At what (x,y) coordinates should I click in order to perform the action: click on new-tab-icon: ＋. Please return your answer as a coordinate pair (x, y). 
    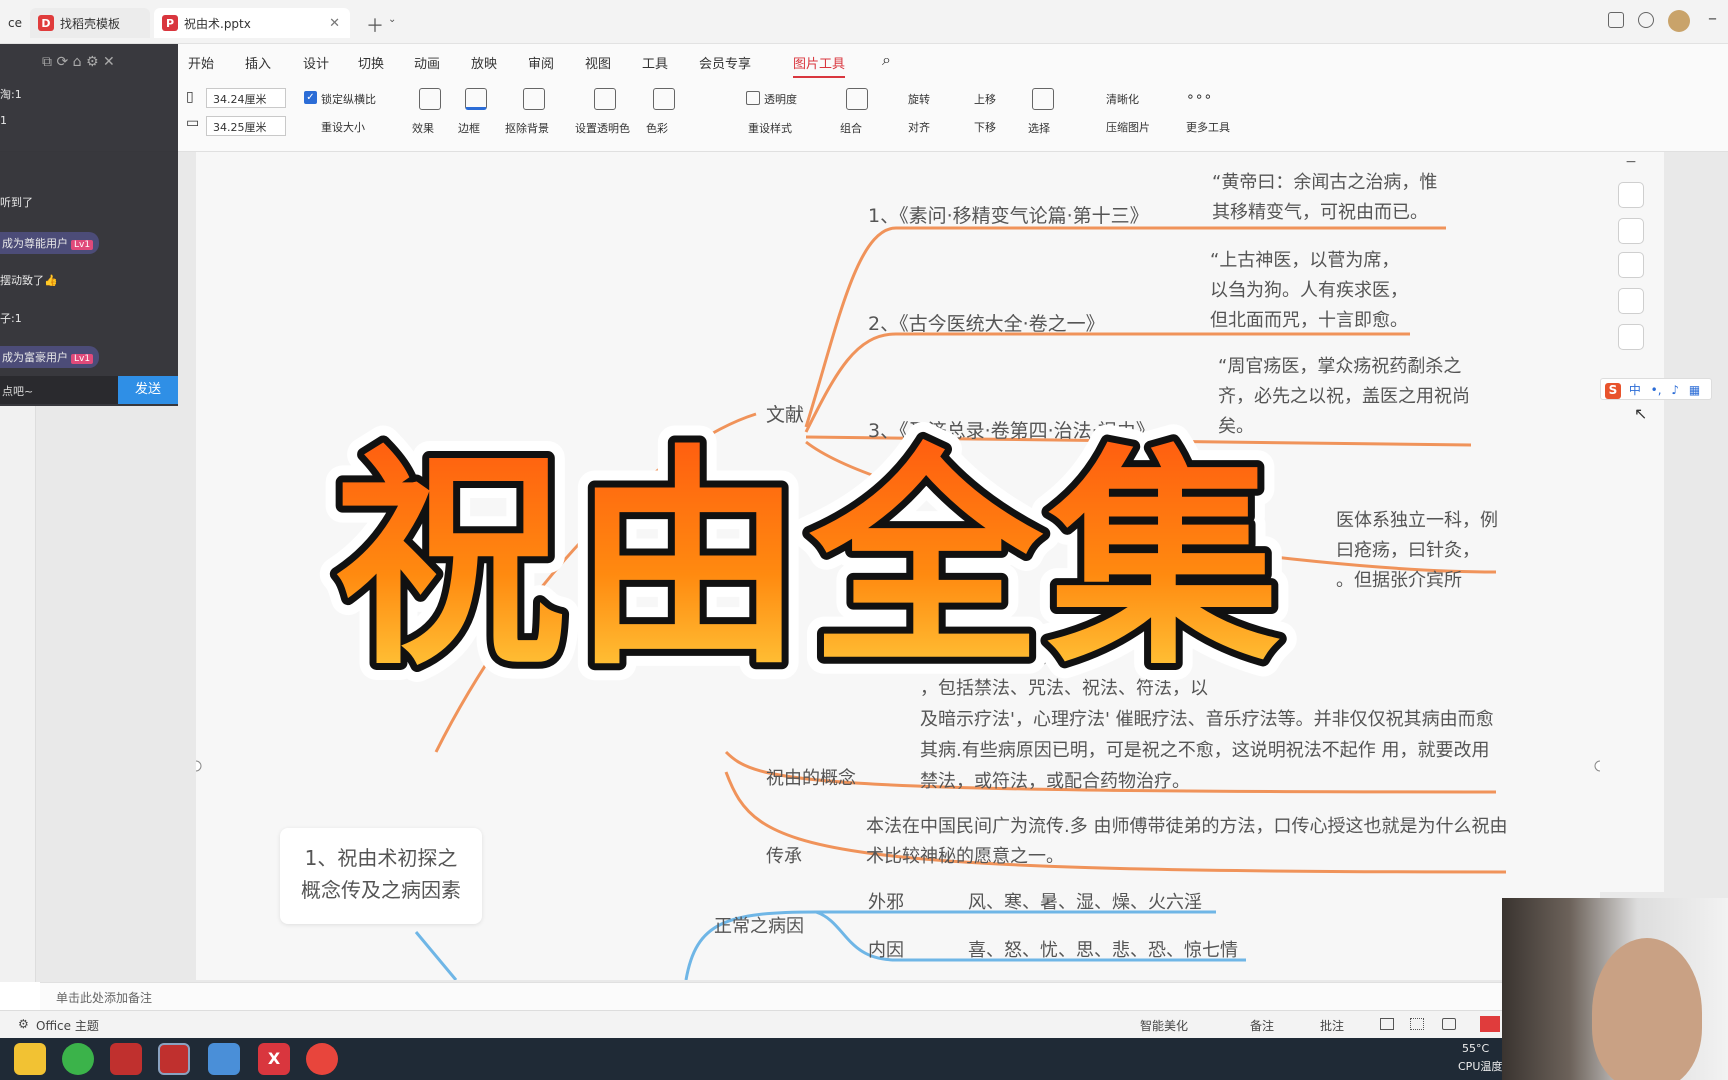
    Looking at the image, I should click on (375, 25).